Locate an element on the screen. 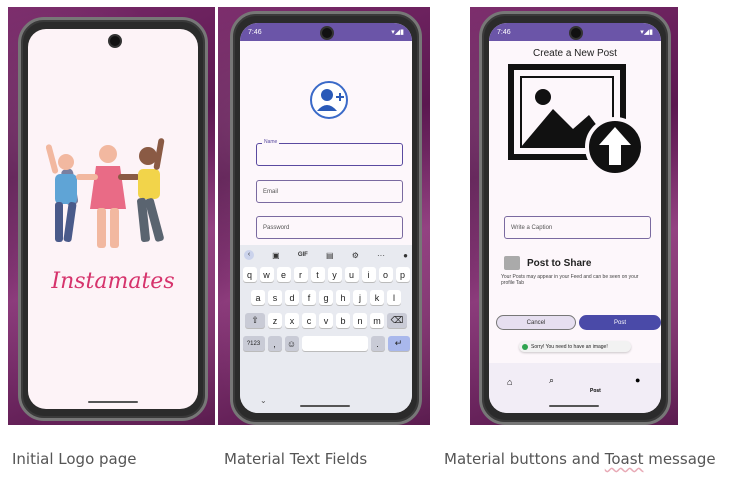 Image resolution: width=742 pixels, height=491 pixels. key: k is located at coordinates (377, 297).